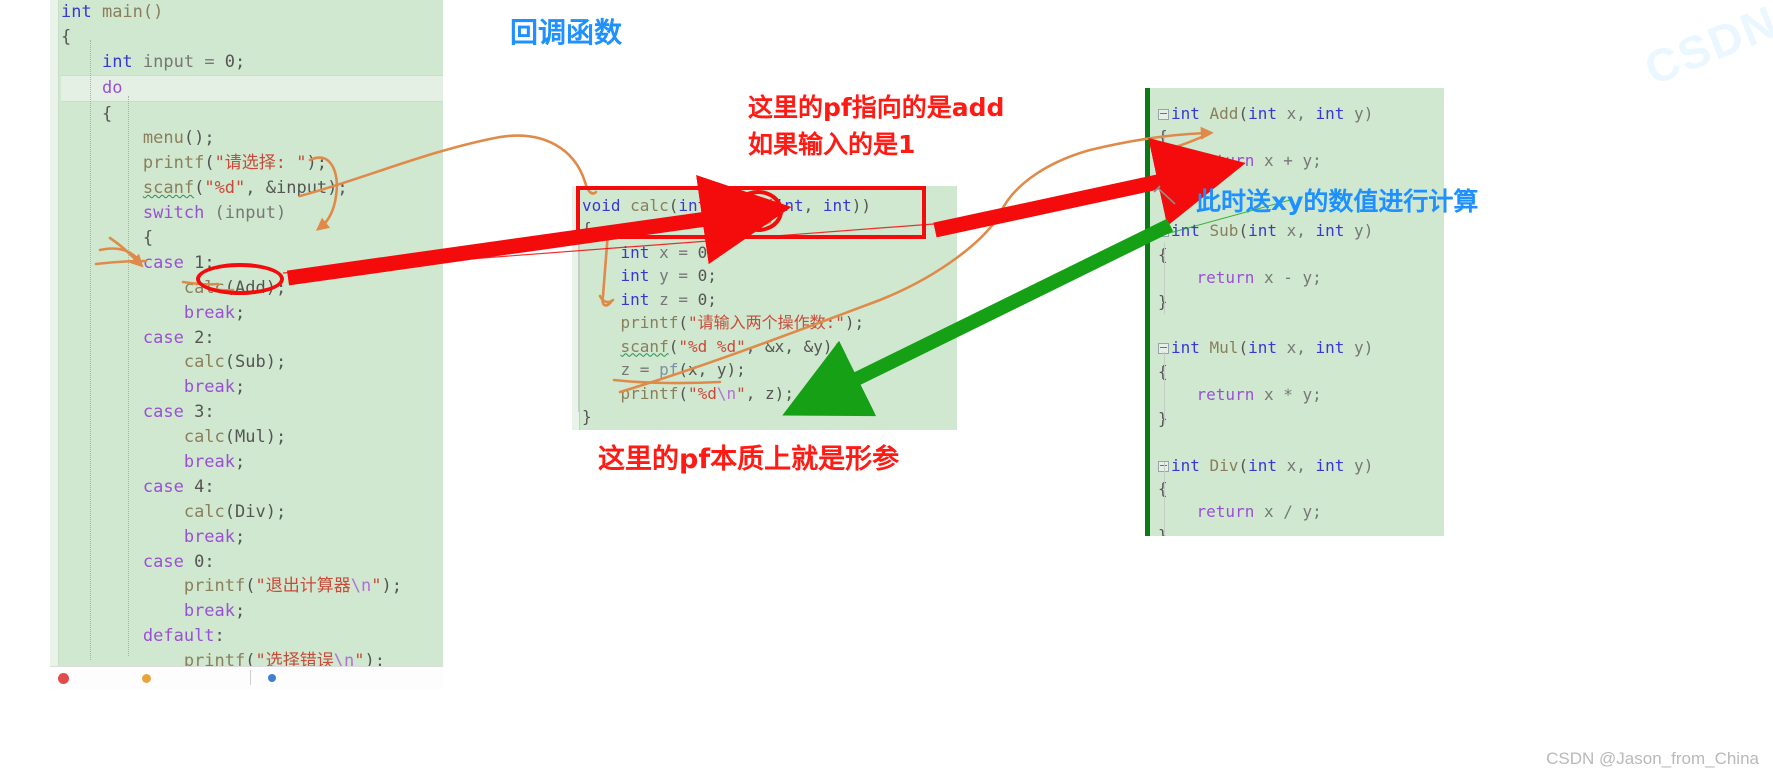 Image resolution: width=1773 pixels, height=777 pixels. I want to click on code-token: x + y;, so click(1288, 160).